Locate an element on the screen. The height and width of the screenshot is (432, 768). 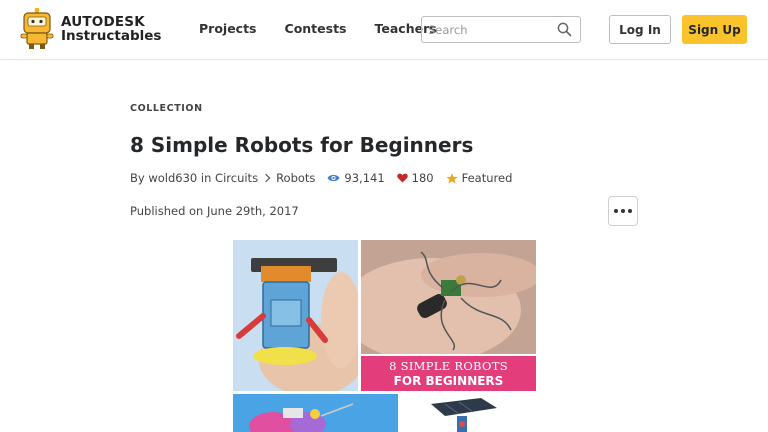
category-link: Circuits is located at coordinates (236, 178).